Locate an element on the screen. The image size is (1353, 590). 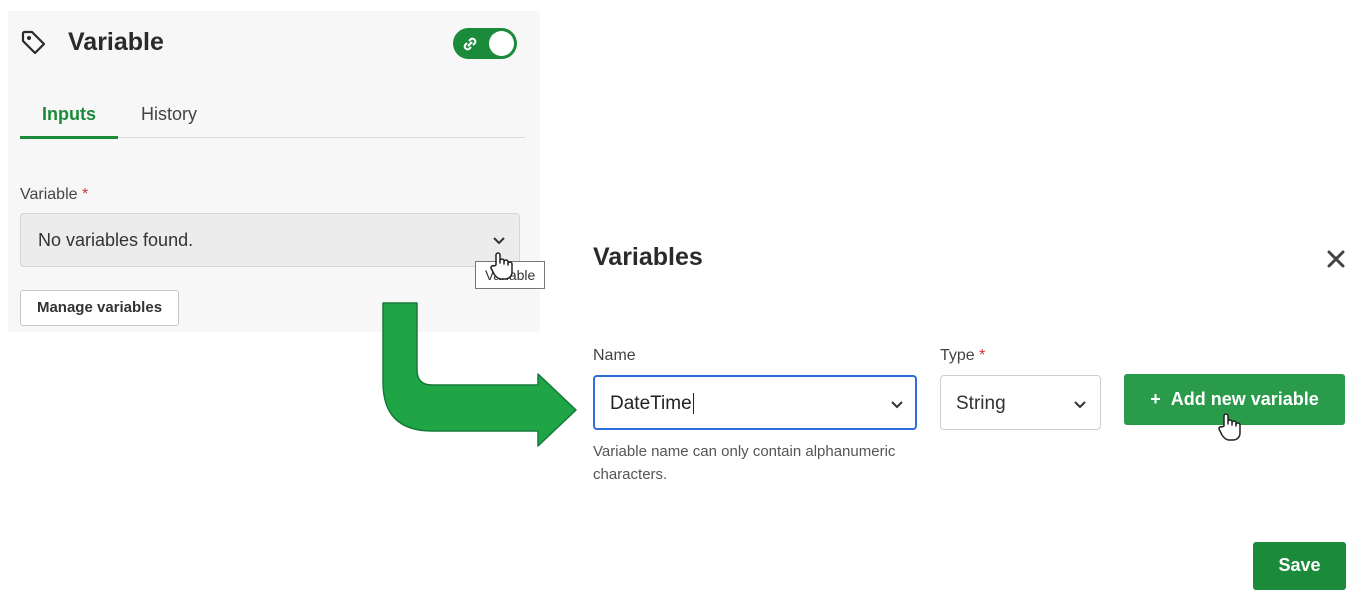
type-field-label: Type * is located at coordinates (962, 356).